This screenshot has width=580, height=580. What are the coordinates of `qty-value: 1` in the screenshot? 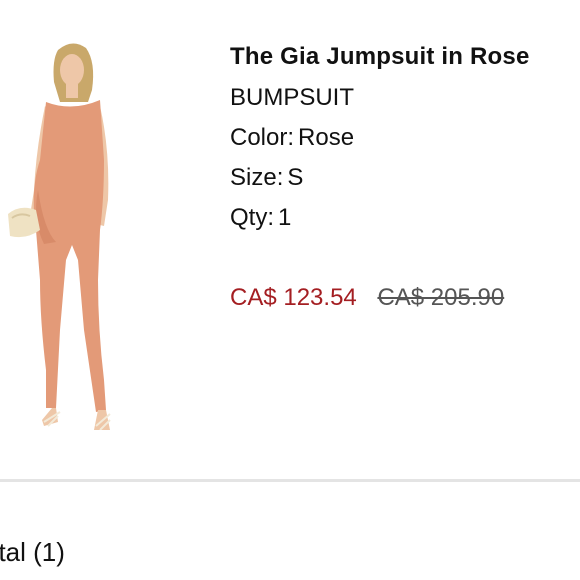 It's located at (285, 217).